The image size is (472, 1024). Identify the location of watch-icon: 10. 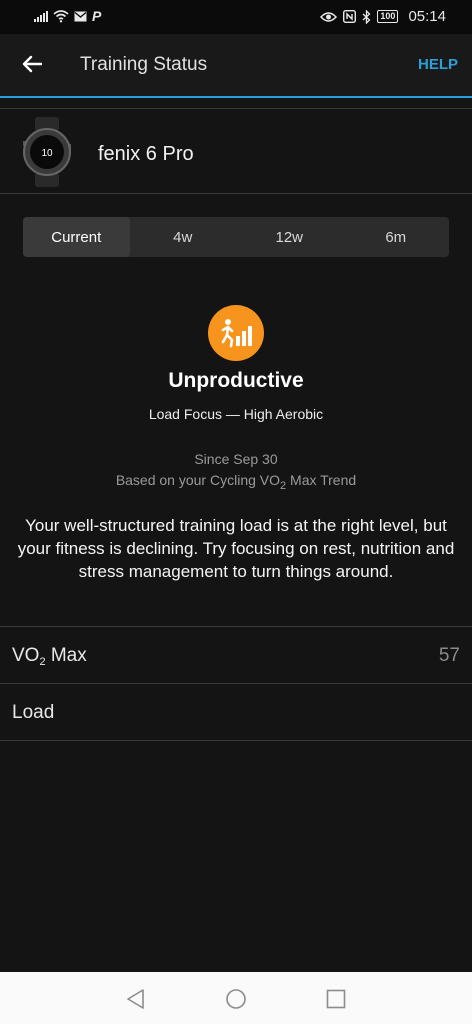
(47, 152).